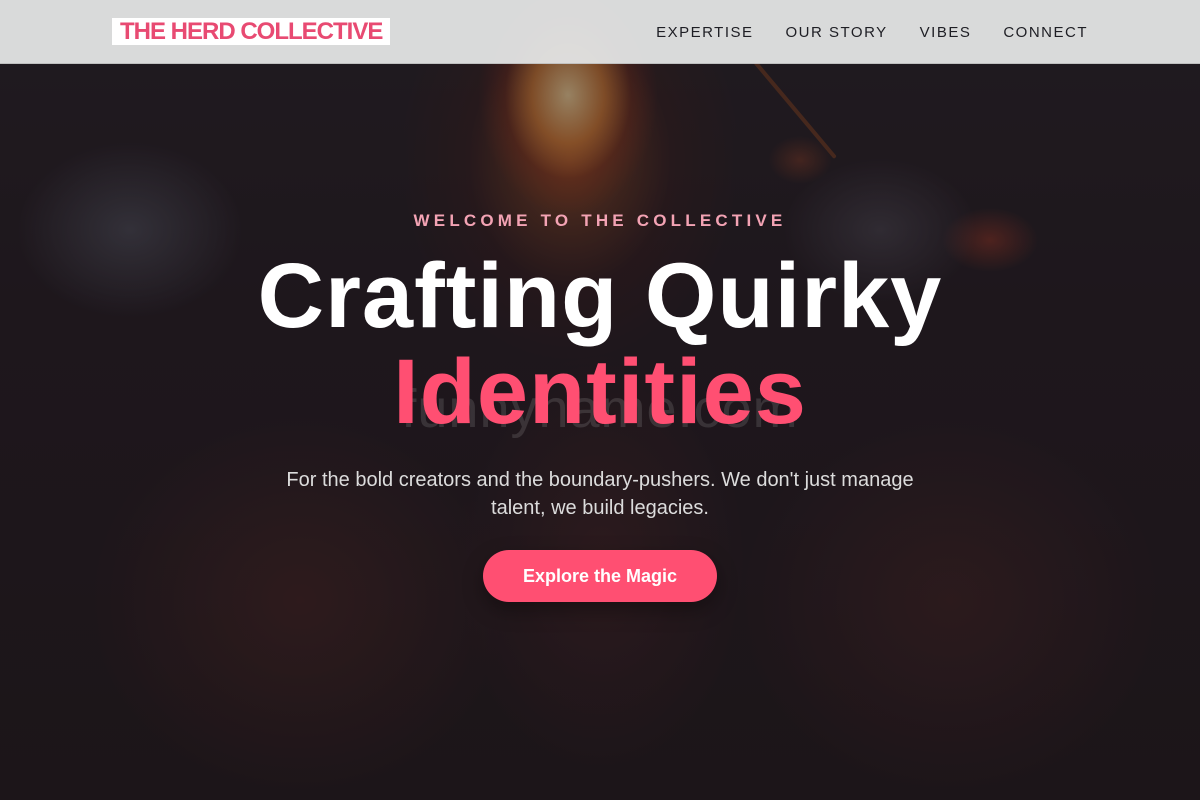  I want to click on explore-the-magic-button: Explore the Magic, so click(600, 576).